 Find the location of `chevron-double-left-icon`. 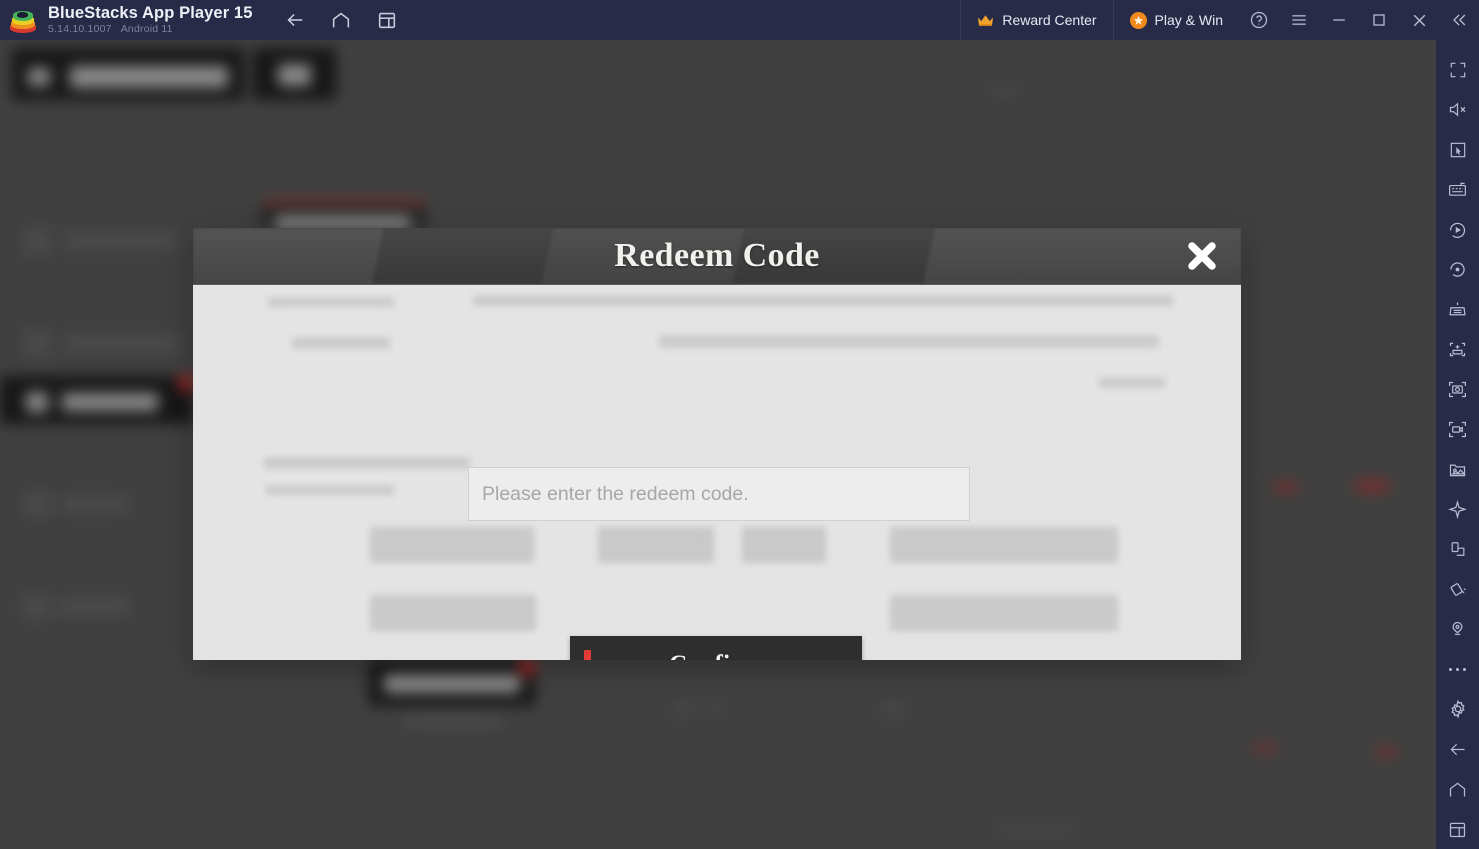

chevron-double-left-icon is located at coordinates (1459, 20).